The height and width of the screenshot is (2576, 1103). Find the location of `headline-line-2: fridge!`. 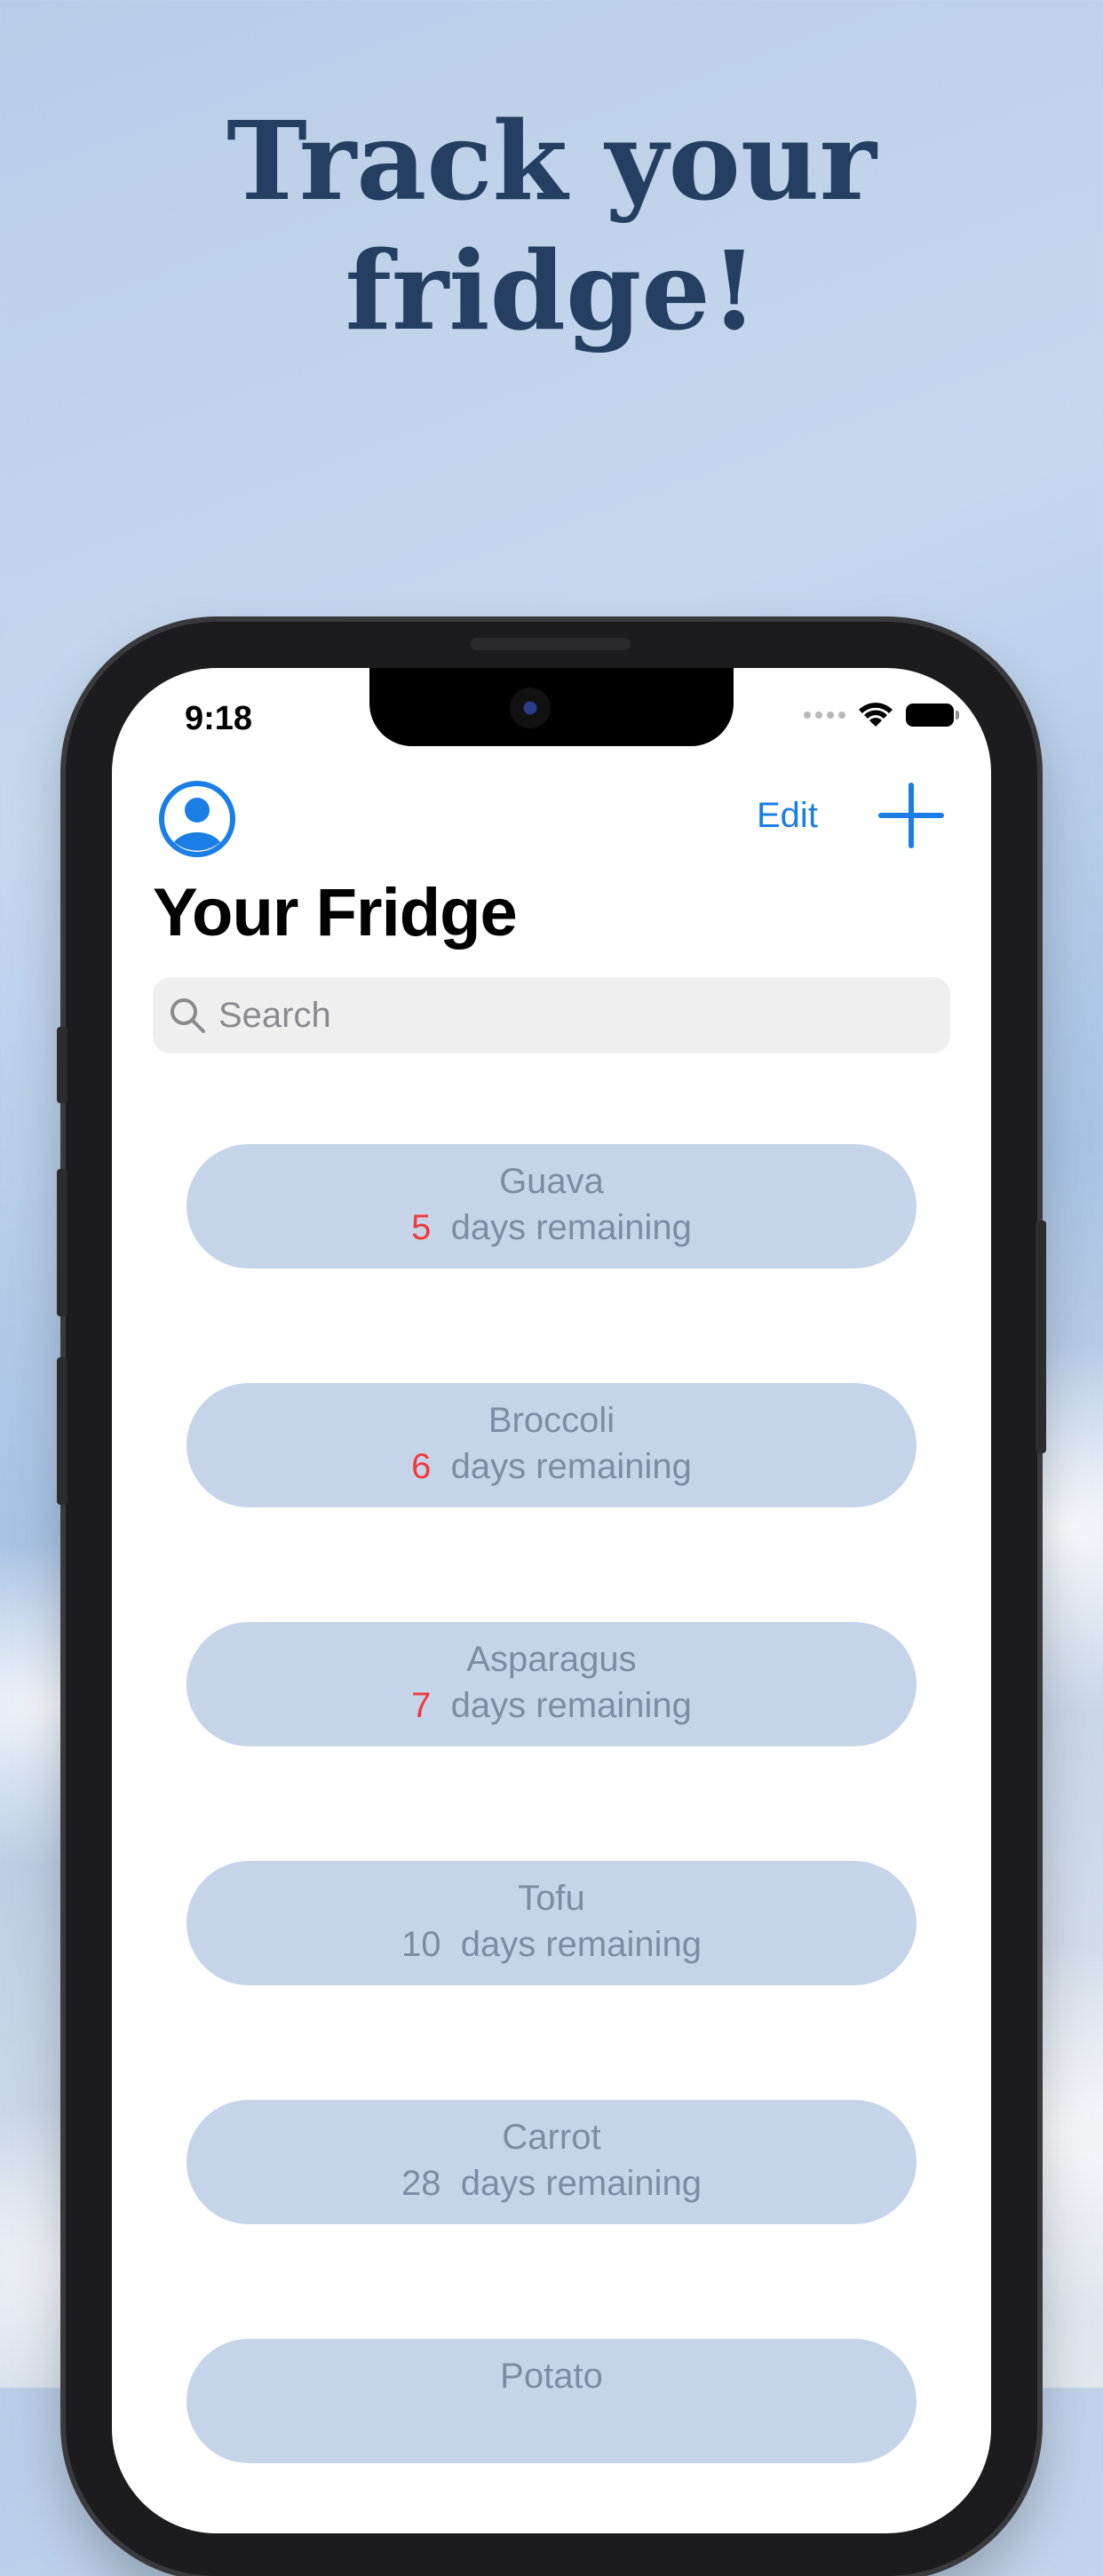

headline-line-2: fridge! is located at coordinates (551, 290).